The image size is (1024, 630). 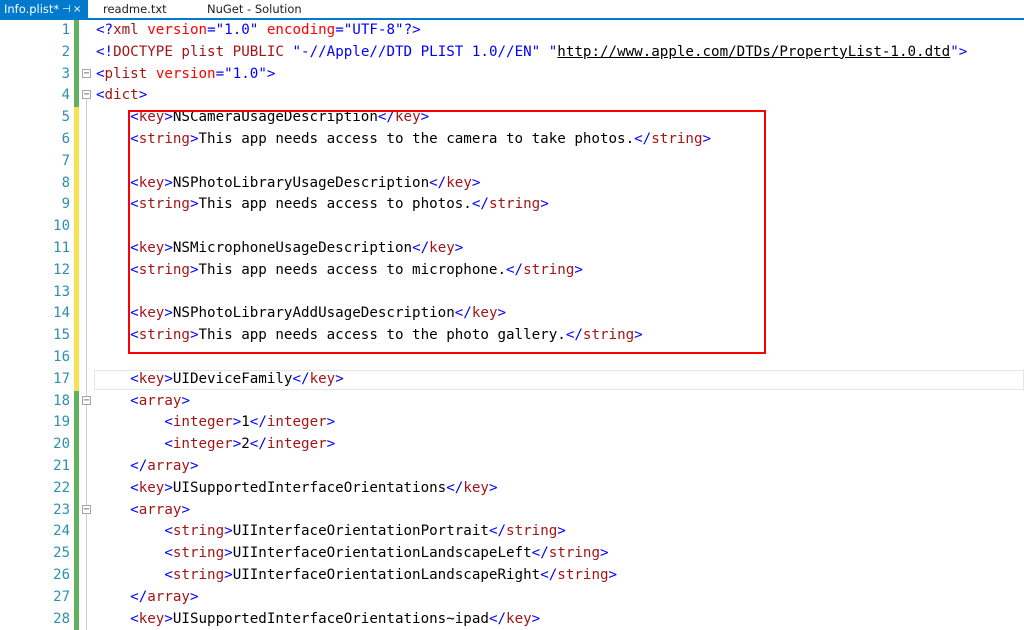 What do you see at coordinates (360, 531) in the screenshot?
I see `code-token: UIInterfaceOrientationPortrait` at bounding box center [360, 531].